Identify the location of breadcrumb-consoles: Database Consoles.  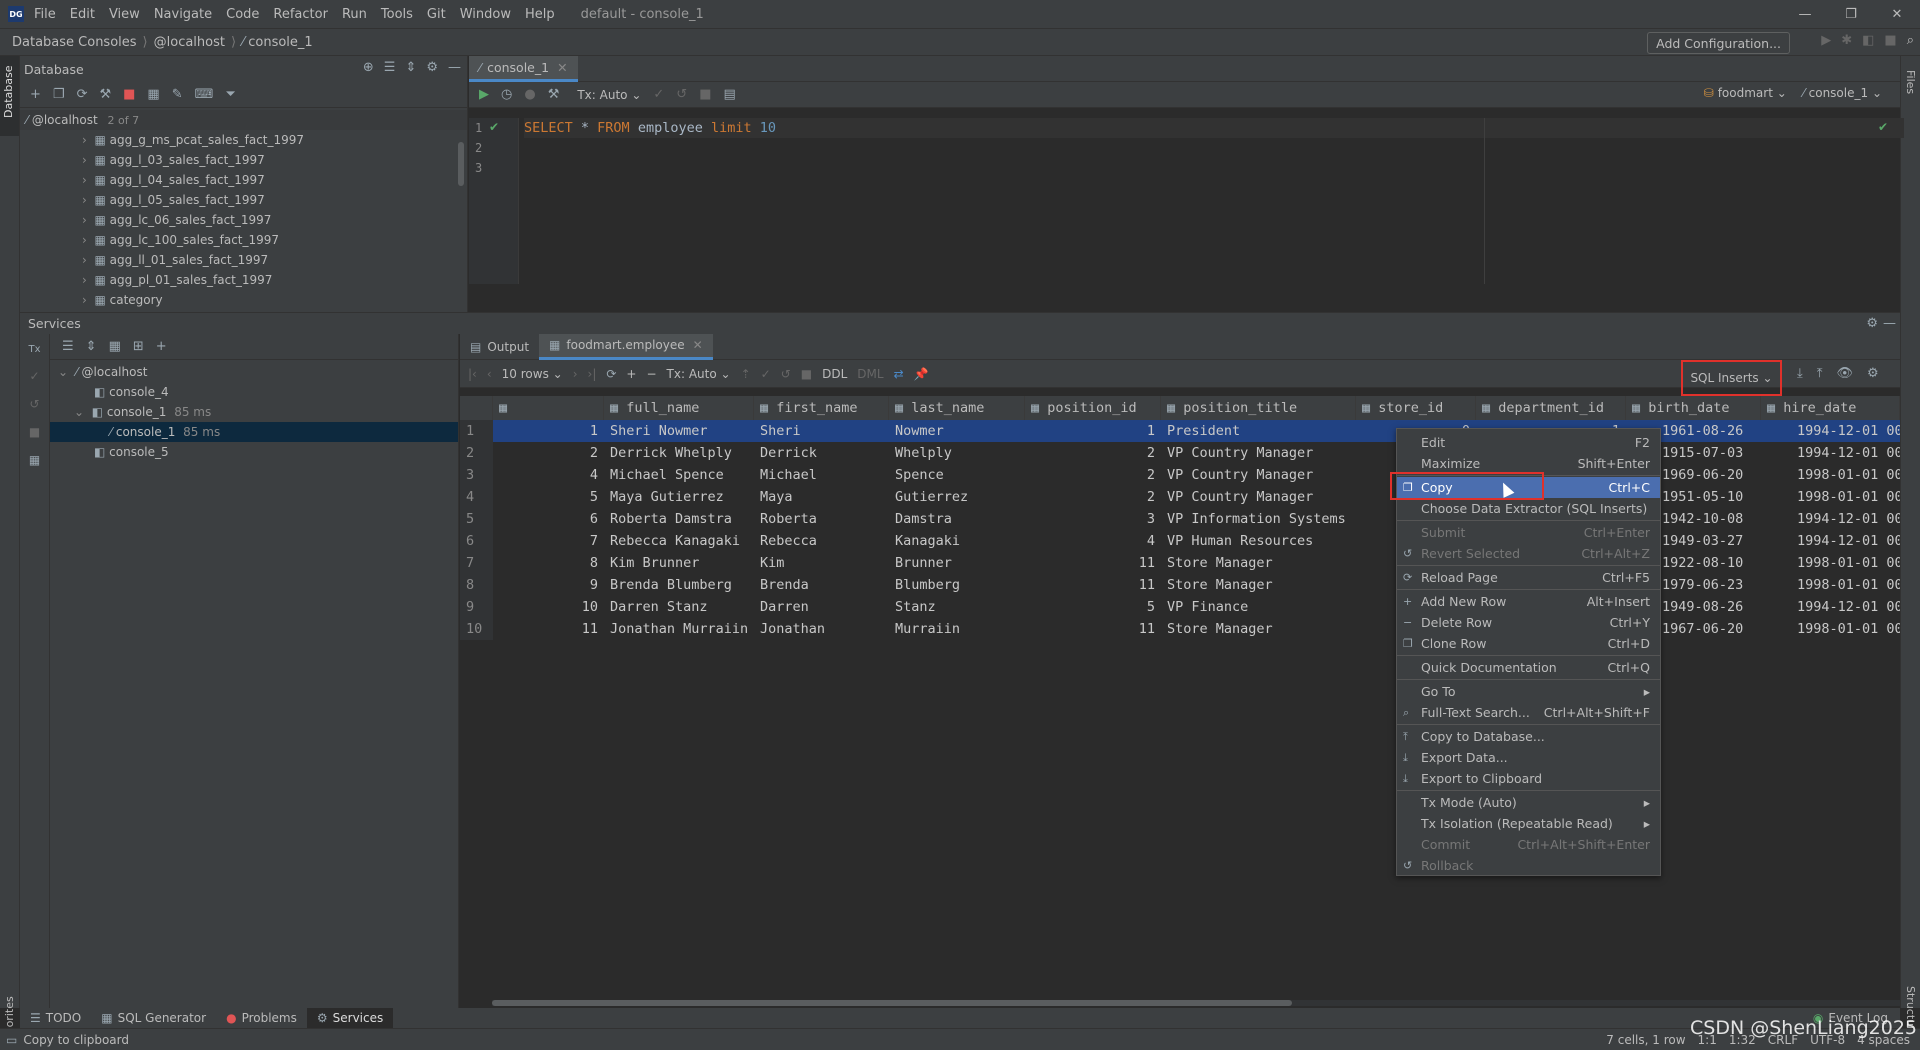
(74, 42).